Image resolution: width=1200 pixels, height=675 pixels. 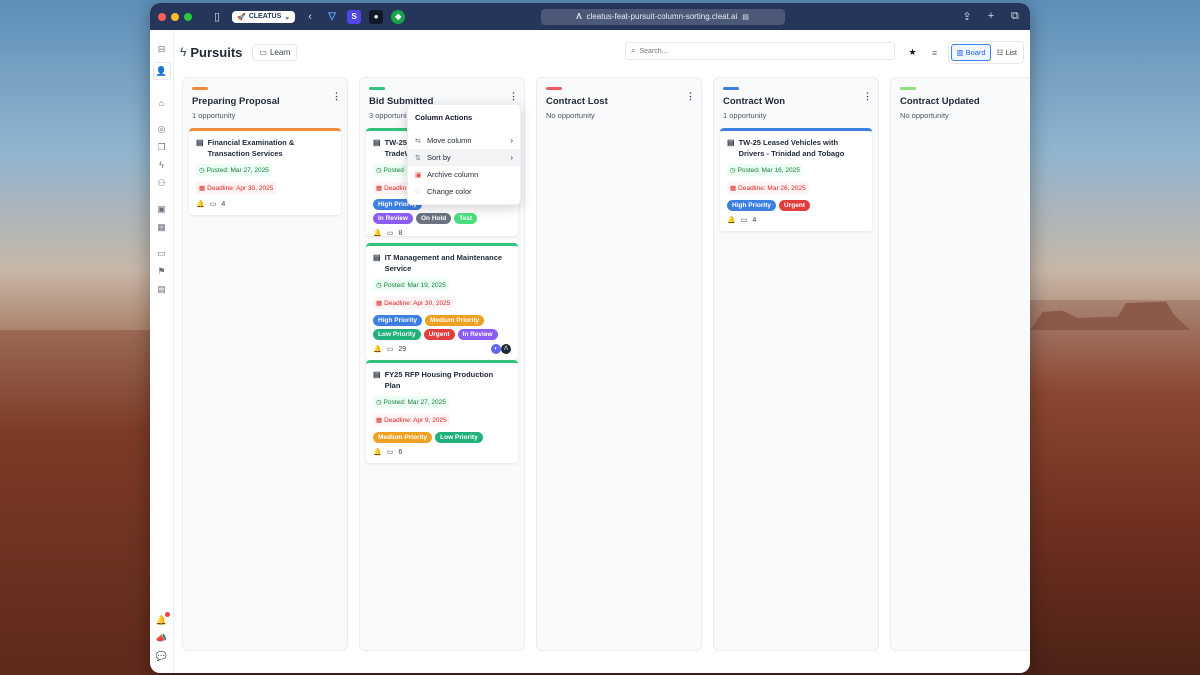 What do you see at coordinates (275, 52) in the screenshot?
I see `learn-button: ▭ Learn` at bounding box center [275, 52].